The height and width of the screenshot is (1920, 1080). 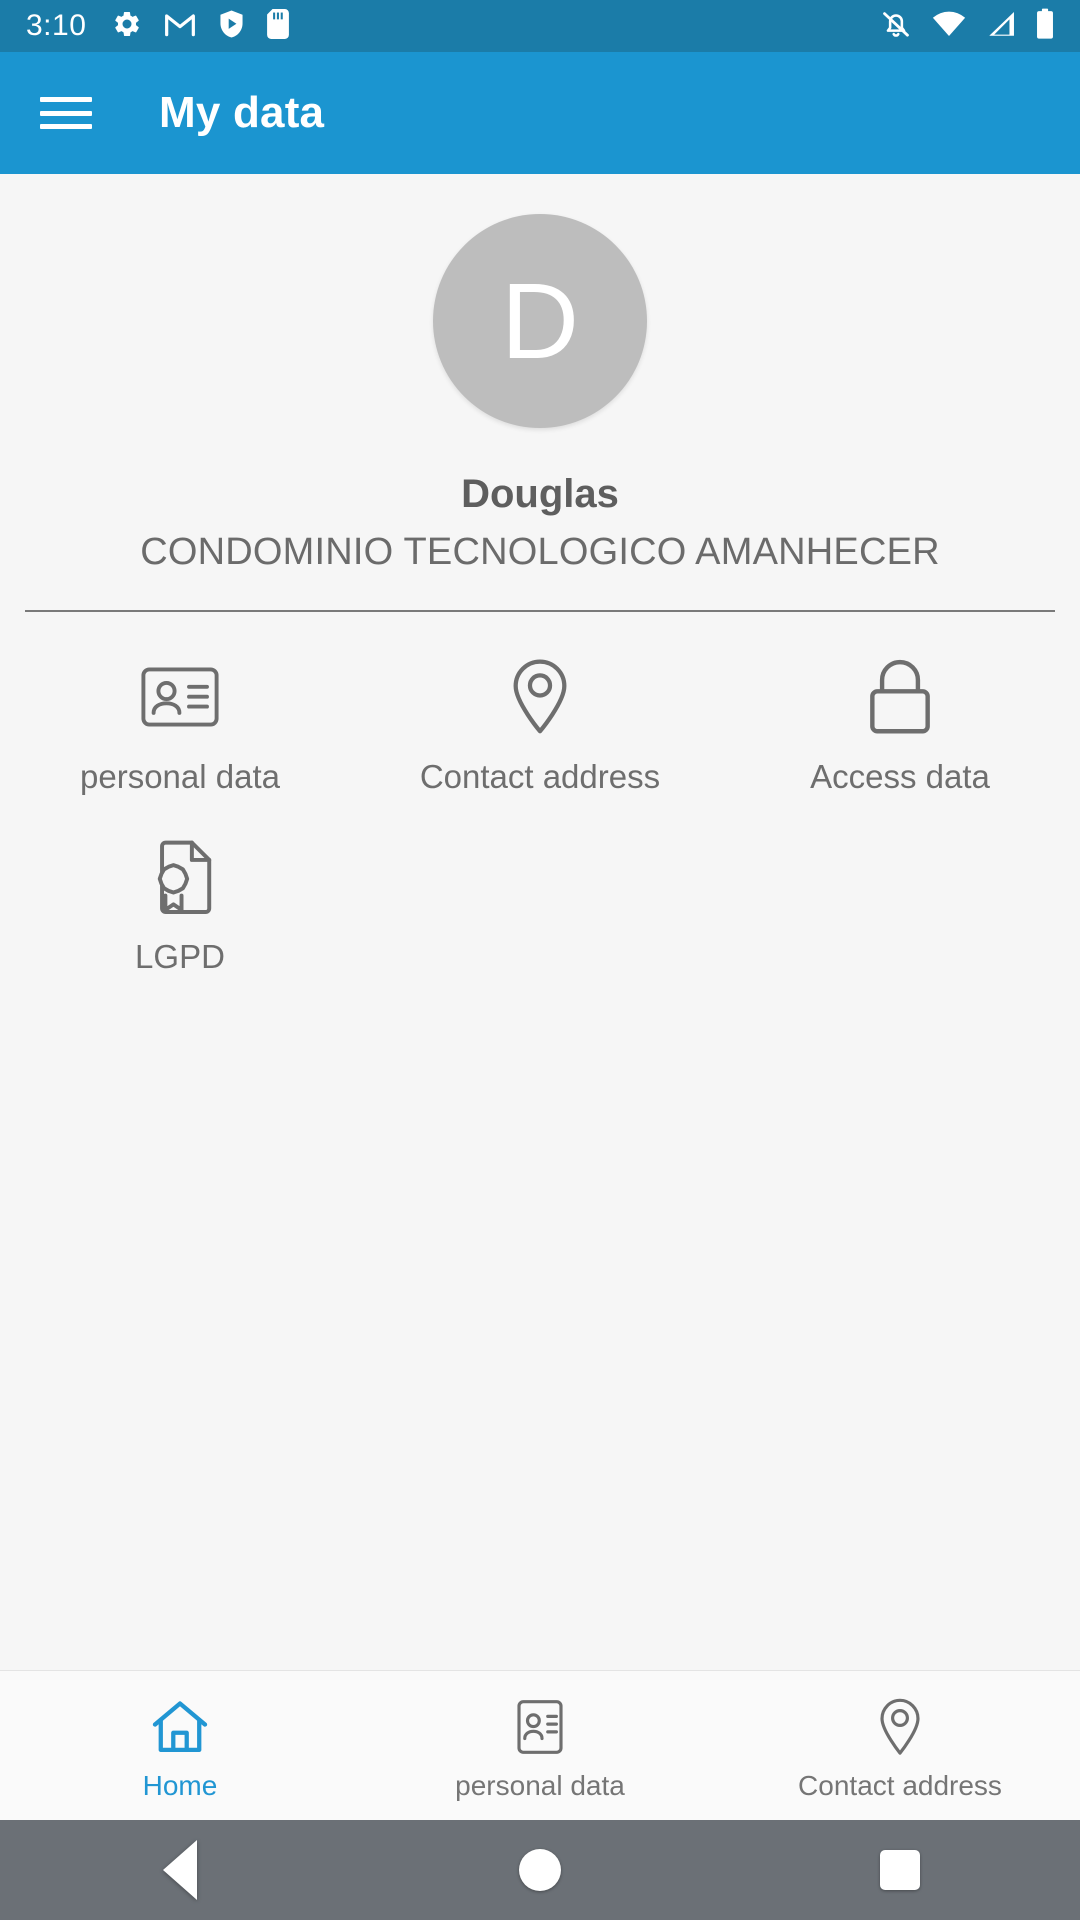 I want to click on app-bar: My data, so click(x=540, y=113).